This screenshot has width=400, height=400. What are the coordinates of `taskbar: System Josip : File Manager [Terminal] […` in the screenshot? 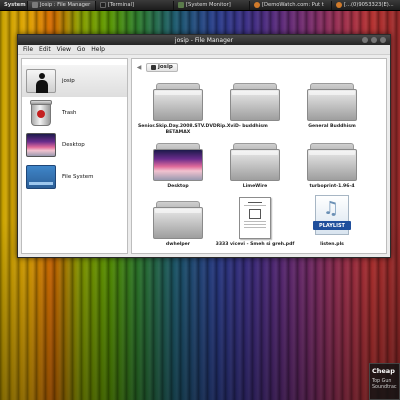 It's located at (200, 5).